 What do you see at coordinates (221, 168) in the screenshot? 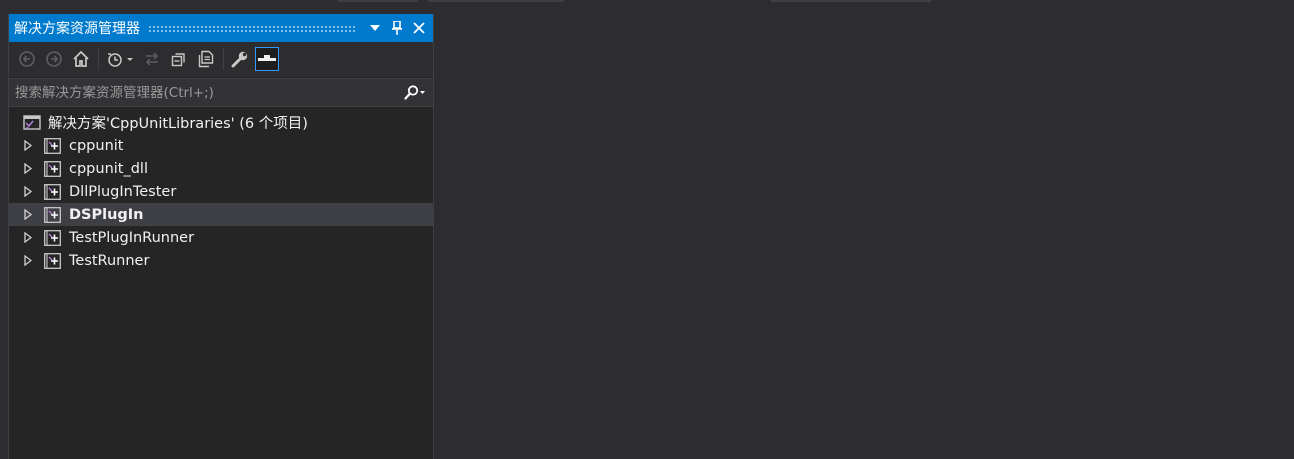
I see `project-node: cppunit_dll` at bounding box center [221, 168].